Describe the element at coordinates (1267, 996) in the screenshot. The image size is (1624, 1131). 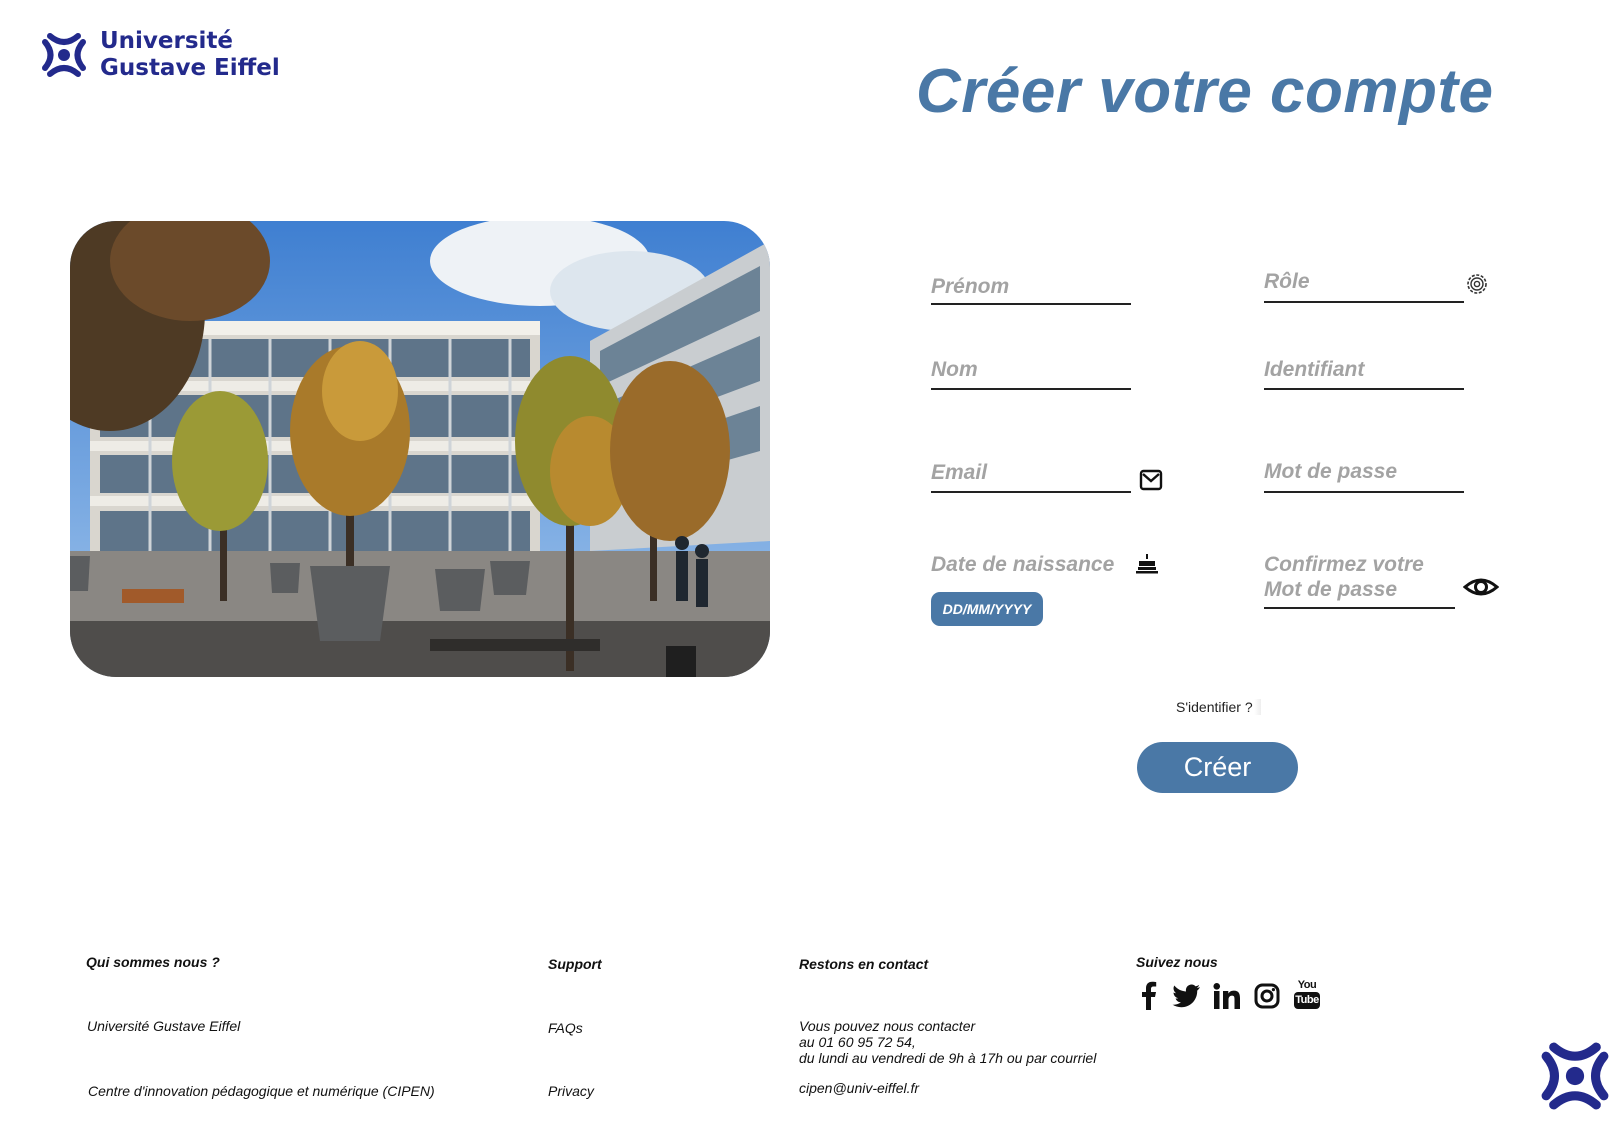
I see `instagram-icon` at that location.